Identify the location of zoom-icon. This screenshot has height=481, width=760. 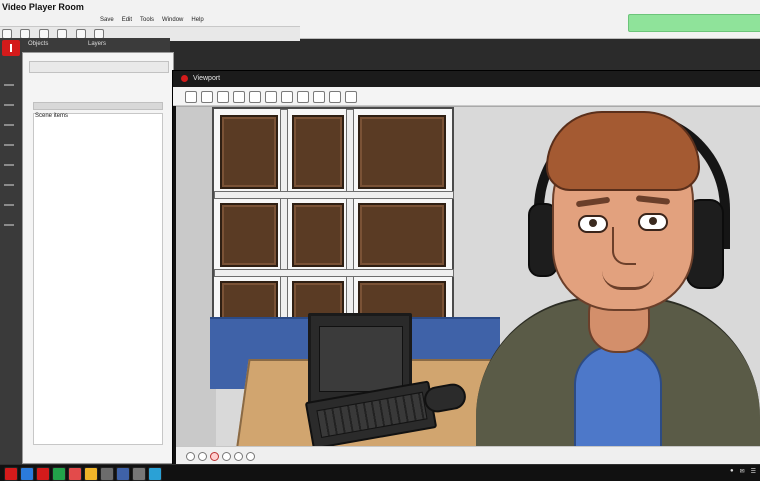
(238, 456).